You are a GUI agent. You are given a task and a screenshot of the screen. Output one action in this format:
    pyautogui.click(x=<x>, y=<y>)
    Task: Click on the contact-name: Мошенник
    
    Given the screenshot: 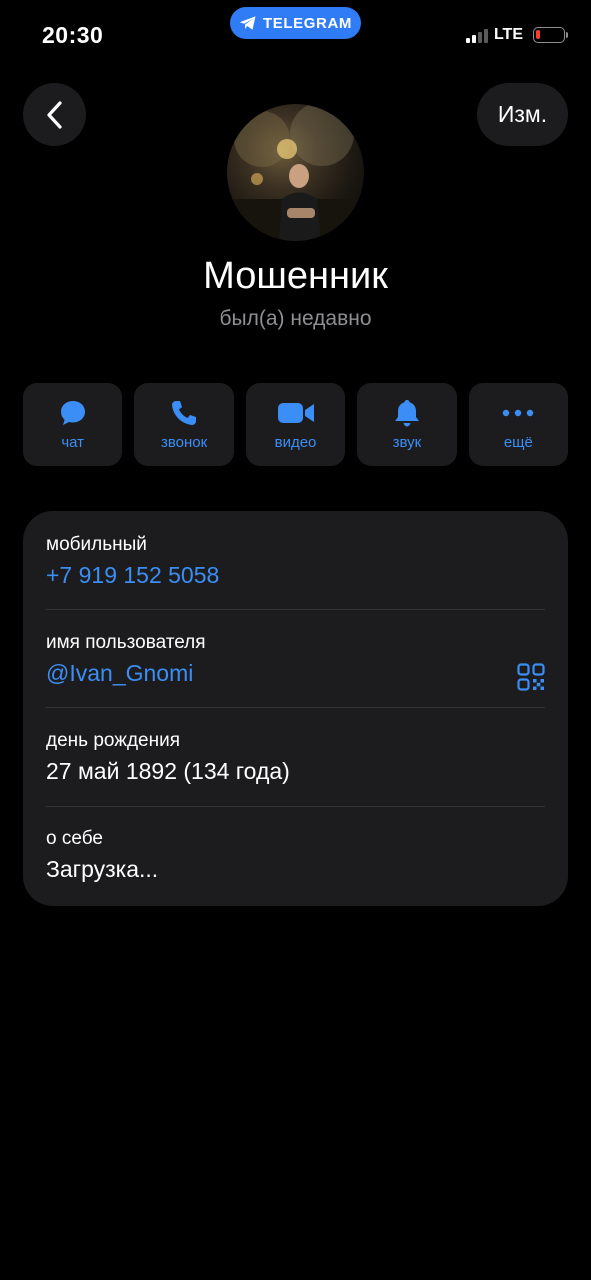 What is the action you would take?
    pyautogui.click(x=295, y=276)
    